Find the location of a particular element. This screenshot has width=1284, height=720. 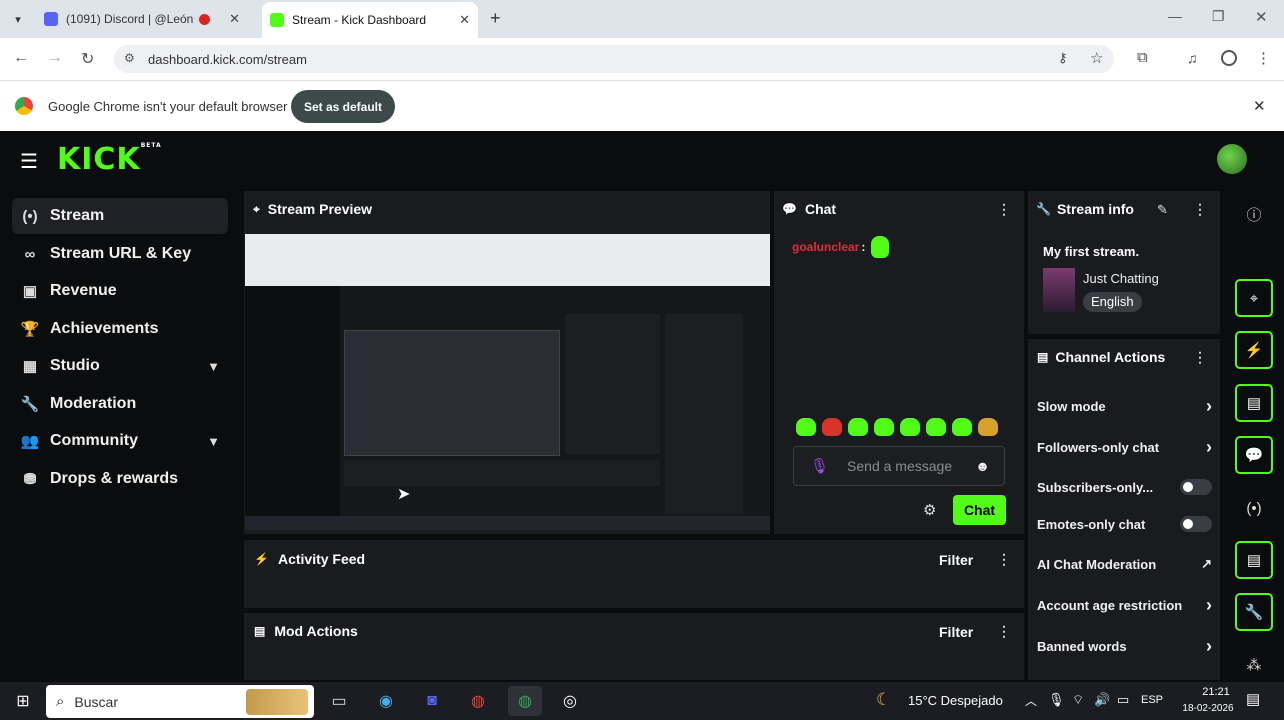

sidebar-item-moderation: 🔧 Moderation is located at coordinates (120, 404).